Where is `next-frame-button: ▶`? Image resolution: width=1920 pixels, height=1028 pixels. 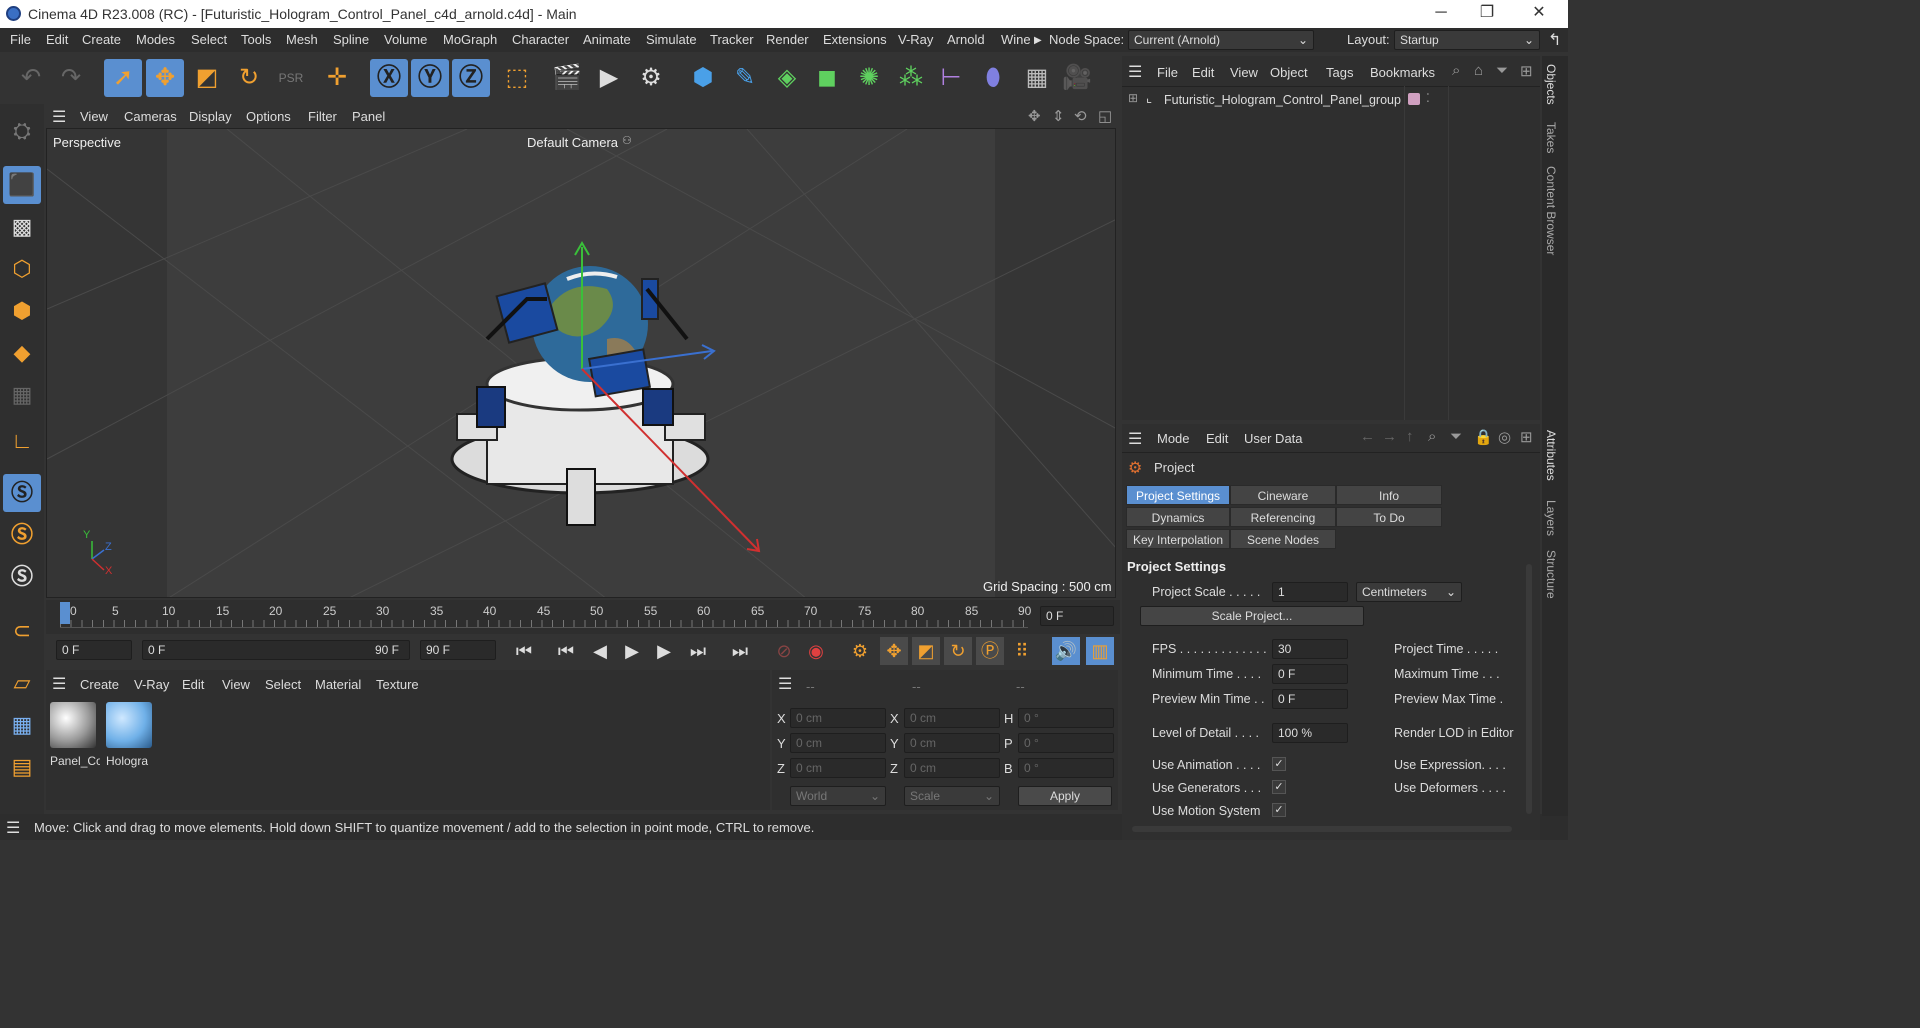 next-frame-button: ▶ is located at coordinates (664, 651).